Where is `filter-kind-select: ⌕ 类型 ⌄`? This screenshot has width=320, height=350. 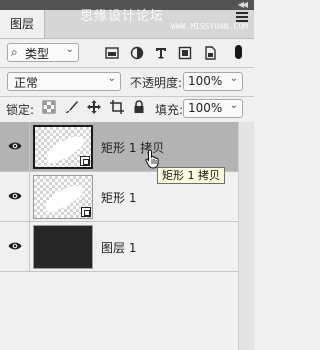
filter-kind-select: ⌕ 类型 ⌄ is located at coordinates (43, 52).